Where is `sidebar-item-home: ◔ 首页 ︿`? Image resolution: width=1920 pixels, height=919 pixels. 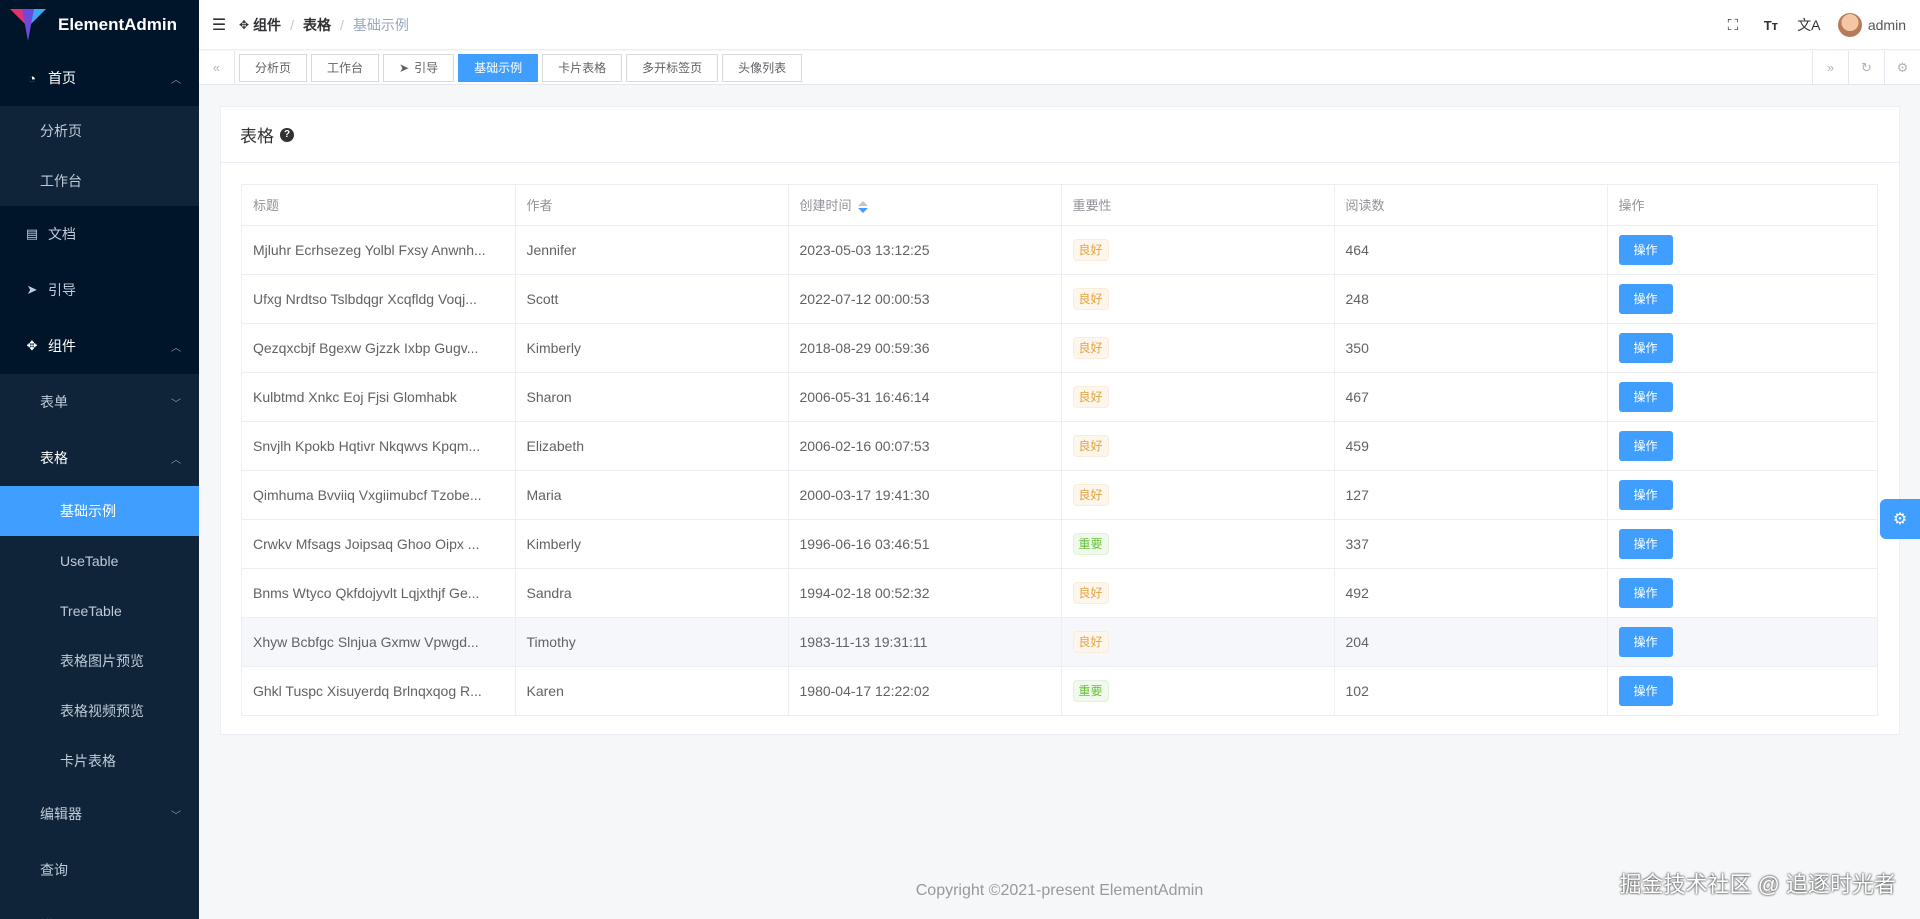 sidebar-item-home: ◔ 首页 ︿ is located at coordinates (99, 78).